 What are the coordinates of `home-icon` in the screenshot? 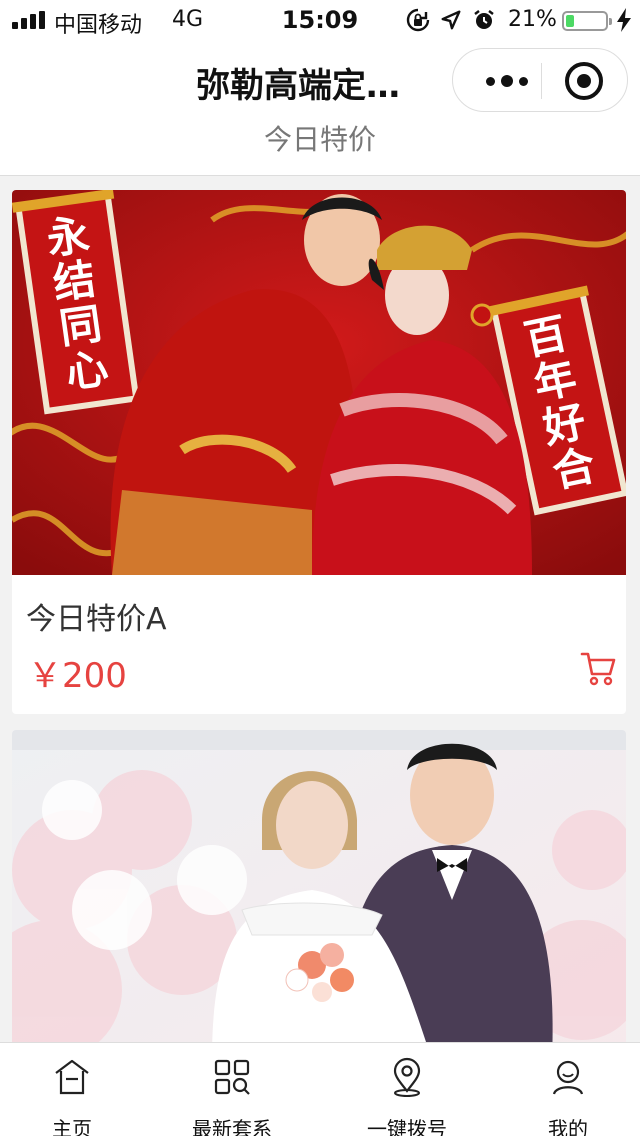 It's located at (72, 1077).